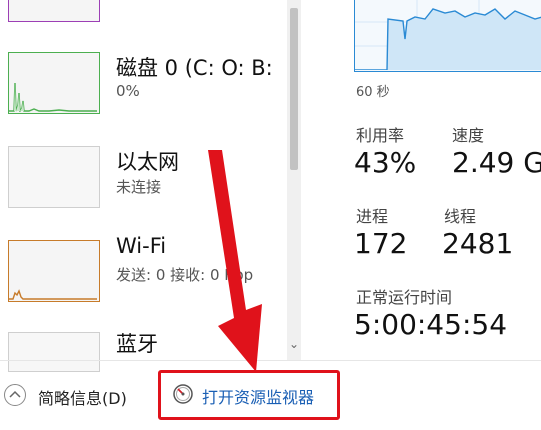 This screenshot has height=430, width=541. I want to click on threads-value: 2481, so click(478, 243).